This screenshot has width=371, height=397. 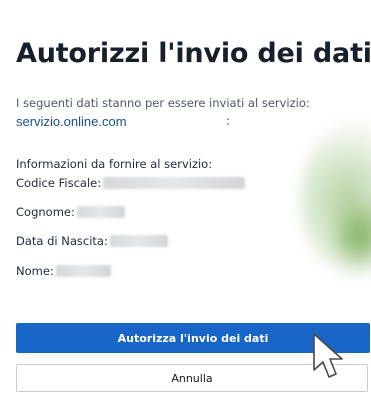 I want to click on field-cognome: Cognome:, so click(x=70, y=211).